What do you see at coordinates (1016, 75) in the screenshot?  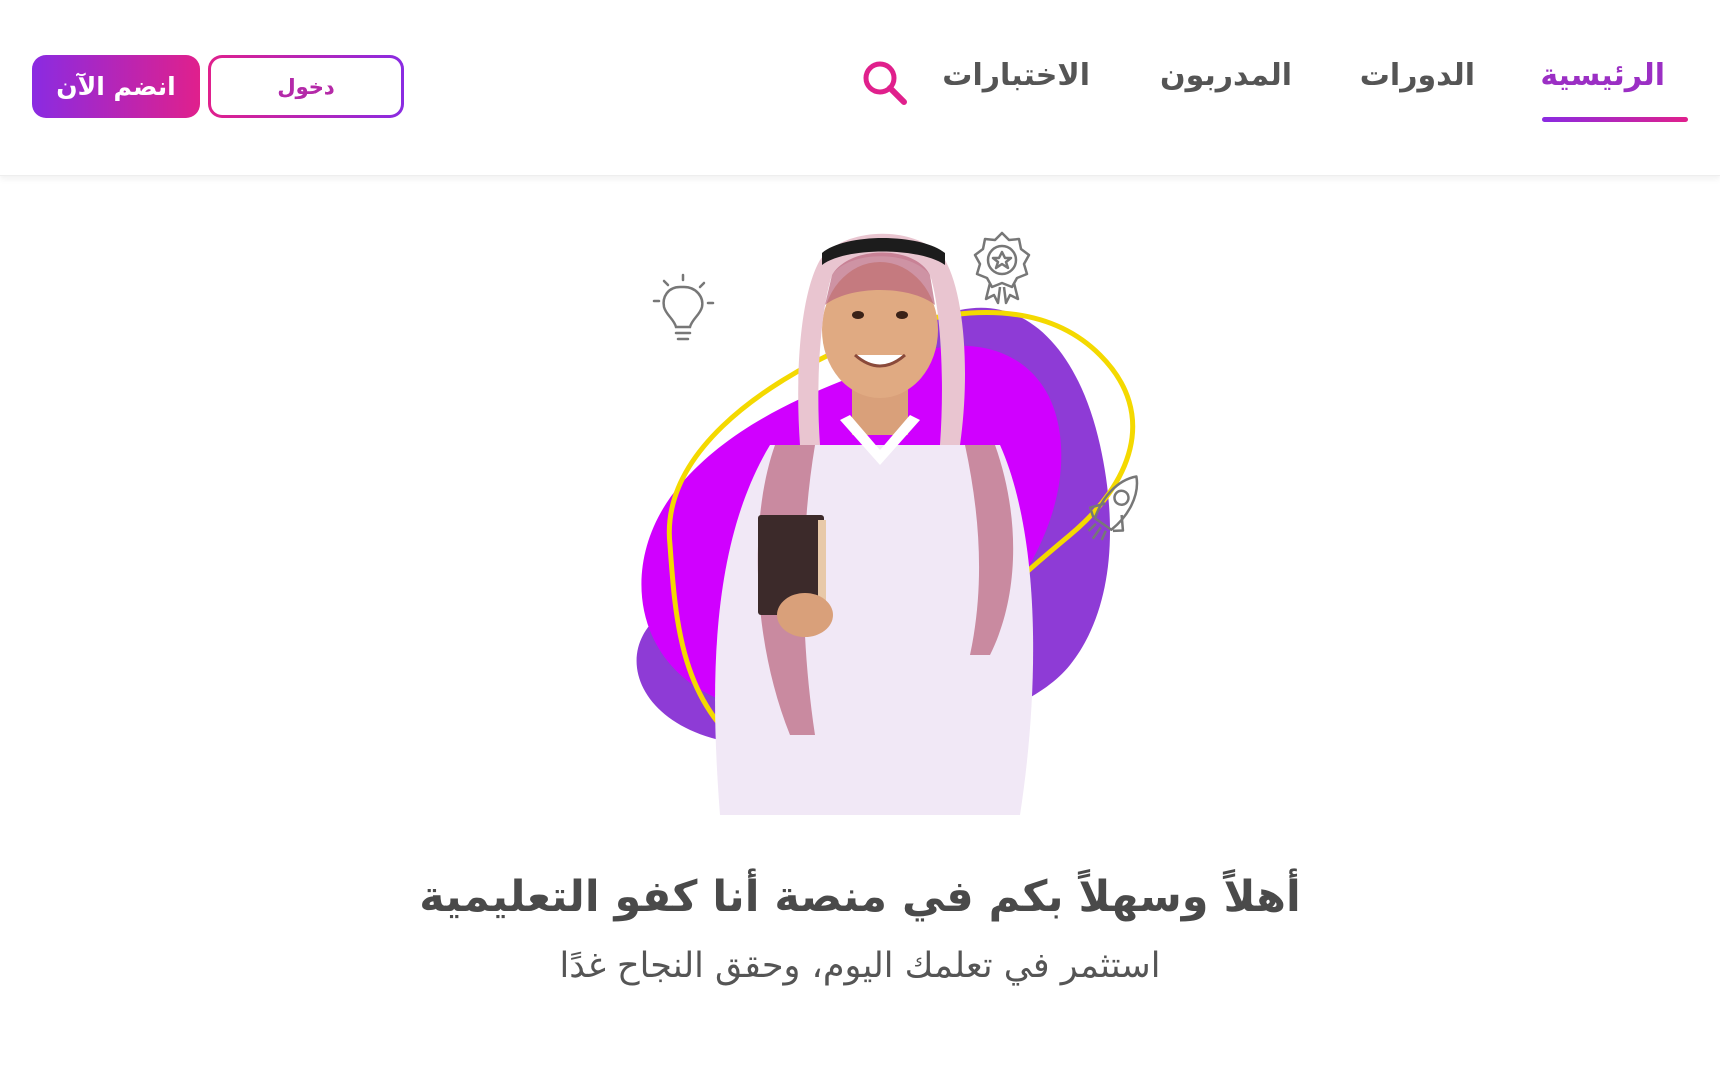 I see `nav-item-tests: الاختبارات` at bounding box center [1016, 75].